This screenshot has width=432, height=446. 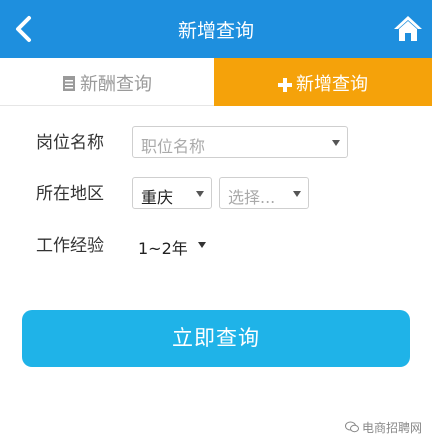 I want to click on city-select: 重庆, so click(x=172, y=193).